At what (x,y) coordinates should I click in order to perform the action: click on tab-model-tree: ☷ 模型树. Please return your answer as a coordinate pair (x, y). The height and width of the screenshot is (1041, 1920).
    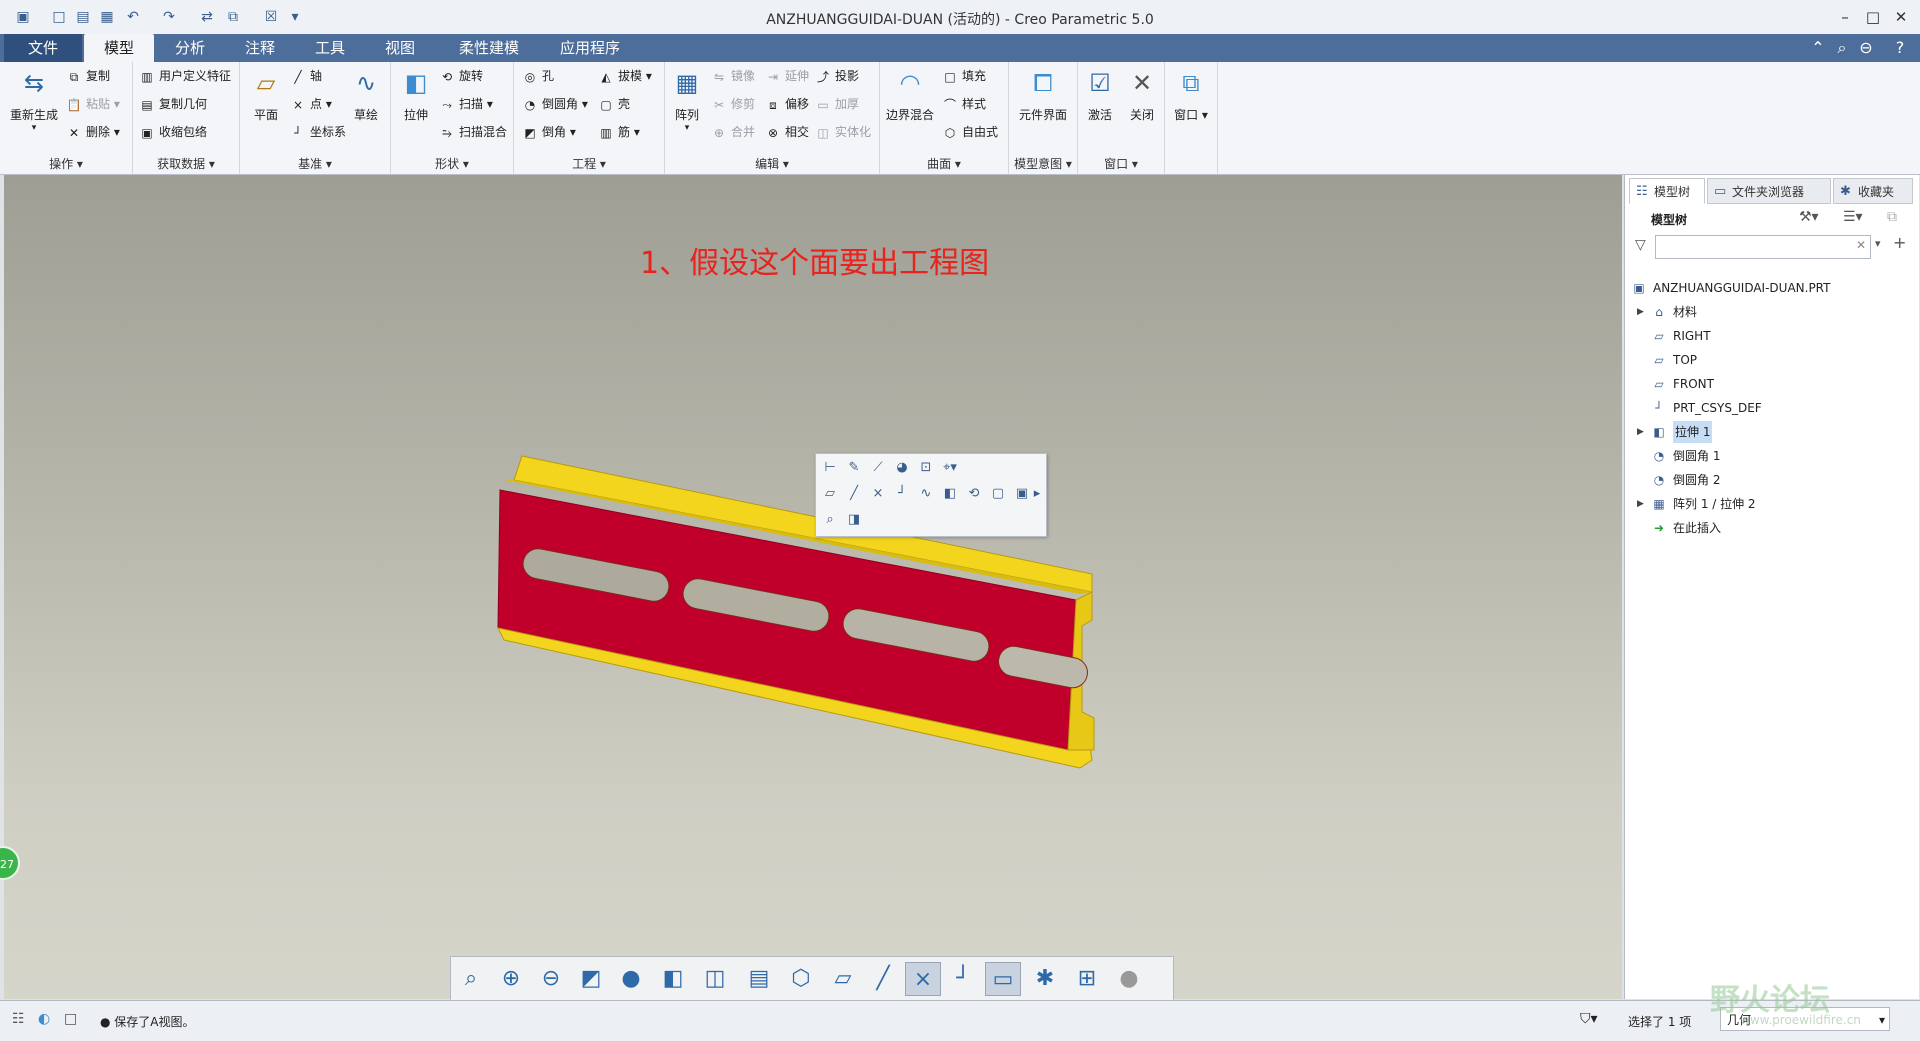
    Looking at the image, I should click on (1667, 191).